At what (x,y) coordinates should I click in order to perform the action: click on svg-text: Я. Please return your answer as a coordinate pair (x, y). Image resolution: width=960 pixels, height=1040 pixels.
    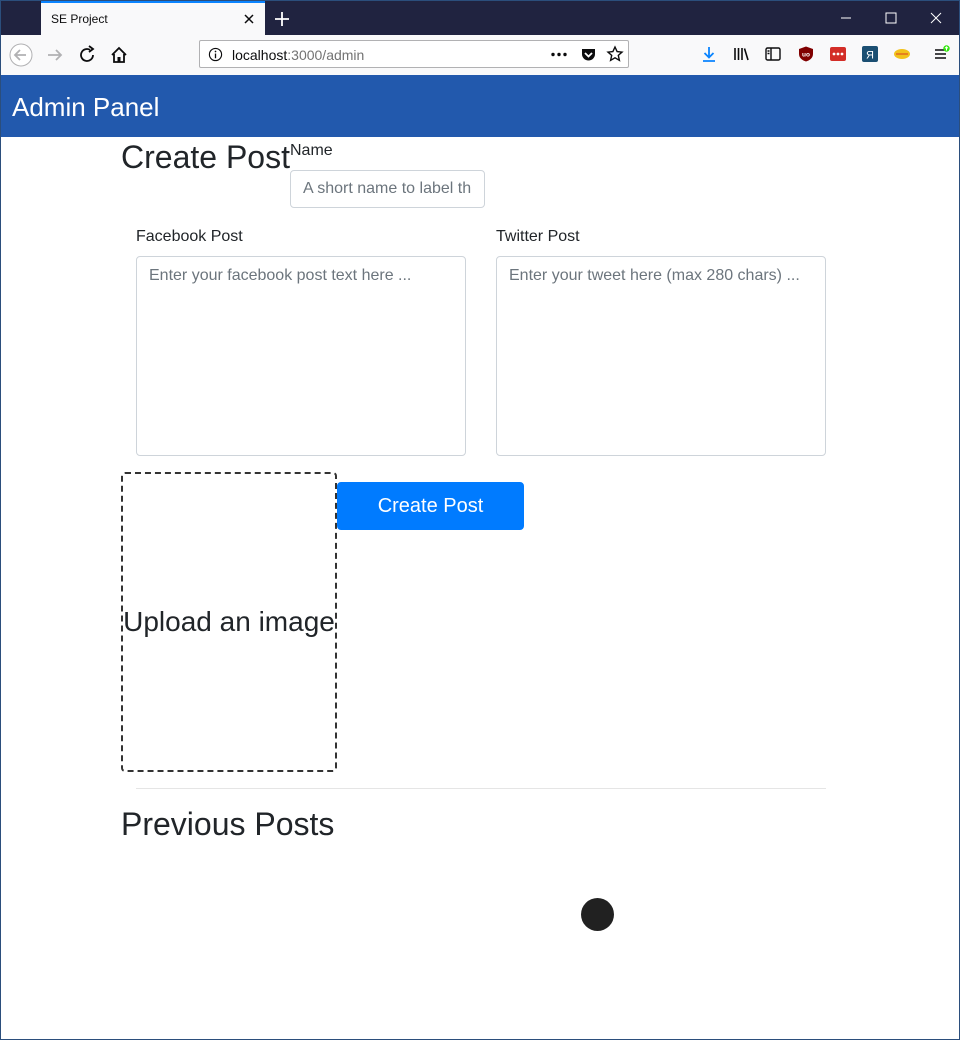
    Looking at the image, I should click on (870, 56).